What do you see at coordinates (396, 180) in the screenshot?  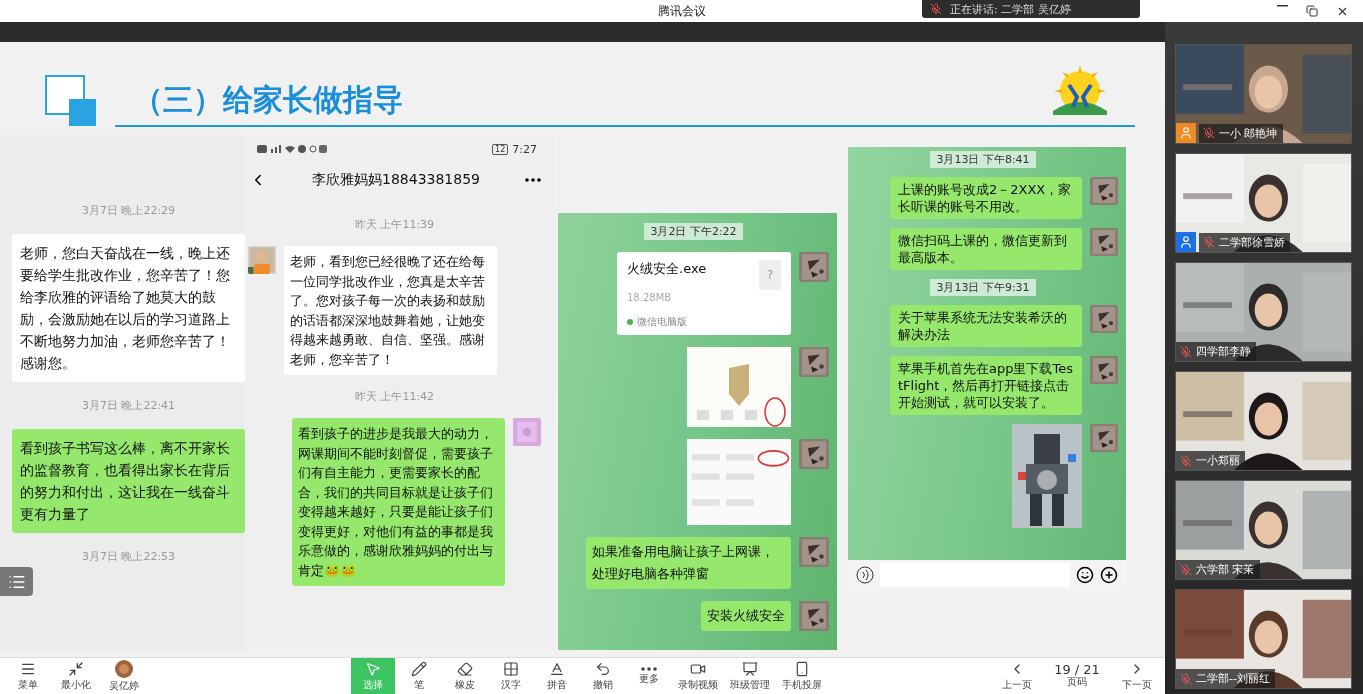 I see `contact-name: 李欣雅妈妈18843381859` at bounding box center [396, 180].